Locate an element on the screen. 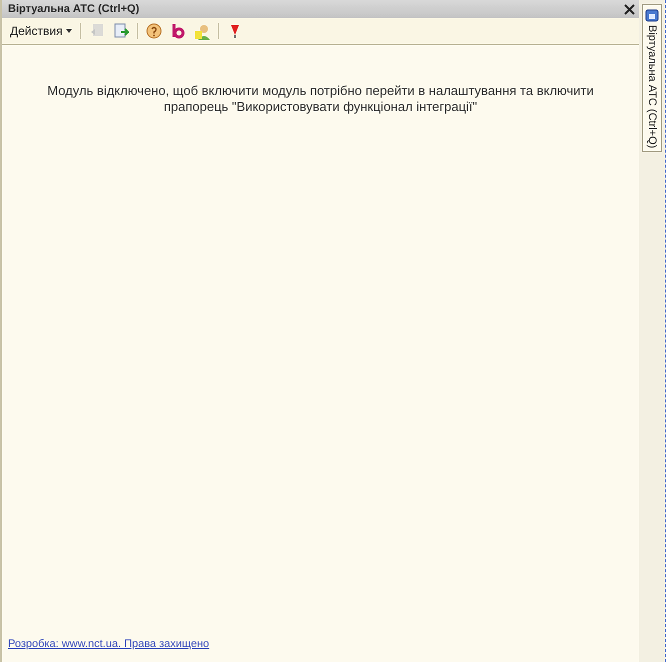 This screenshot has height=662, width=666. side-tab: Віртуальна АТС (Ctrl+Q) is located at coordinates (652, 78).